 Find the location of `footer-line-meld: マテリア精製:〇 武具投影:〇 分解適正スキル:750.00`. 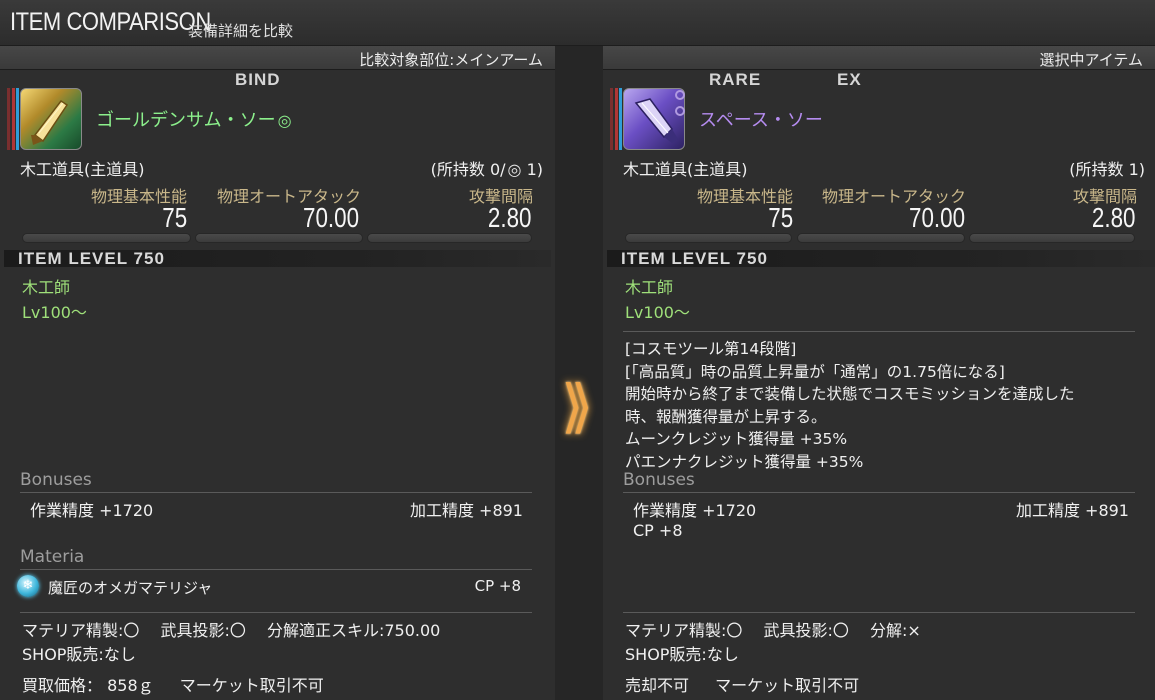

footer-line-meld: マテリア精製:〇 武具投影:〇 分解適正スキル:750.00 is located at coordinates (231, 630).